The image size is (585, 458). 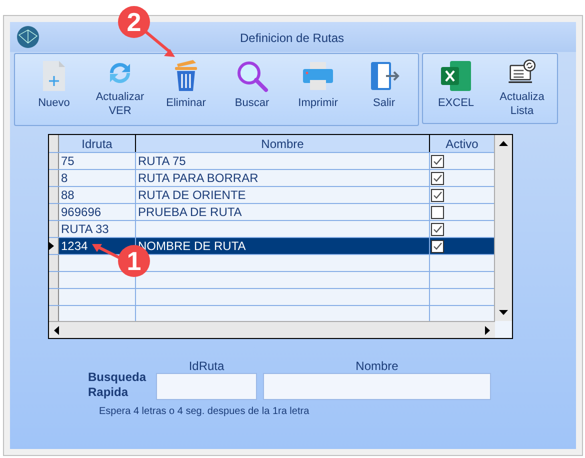 What do you see at coordinates (456, 76) in the screenshot?
I see `spreadsheet-icon` at bounding box center [456, 76].